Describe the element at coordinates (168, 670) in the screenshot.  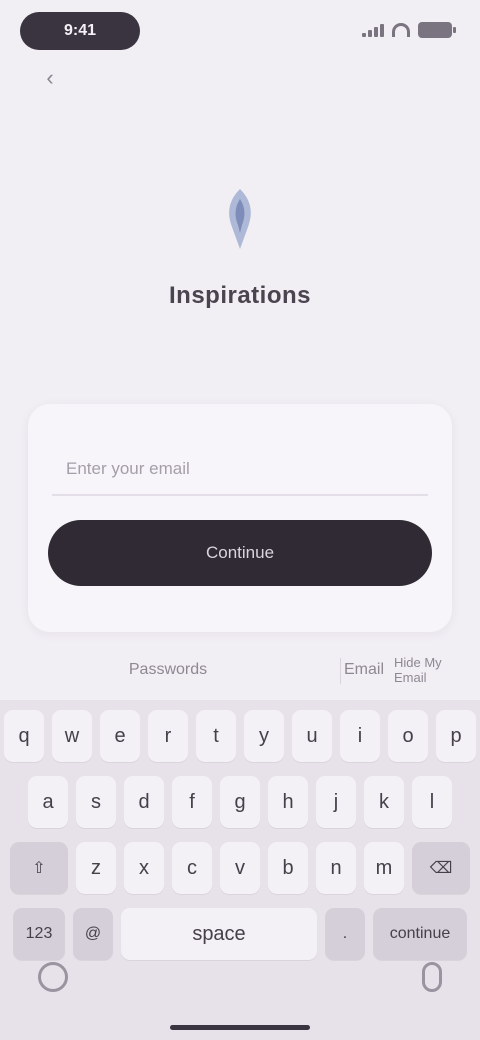
I see `suggestion-passwords: Passwords` at that location.